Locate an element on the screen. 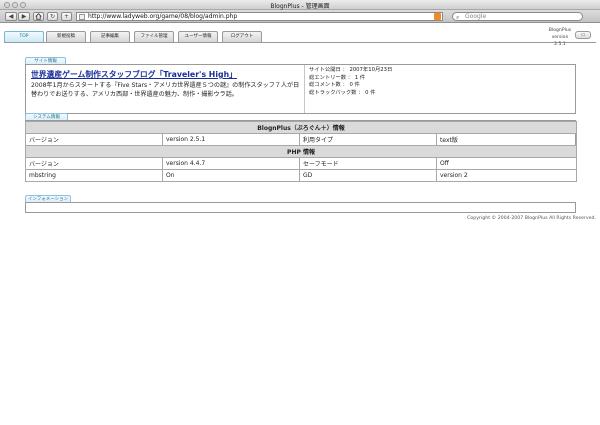  home-button is located at coordinates (38, 16).